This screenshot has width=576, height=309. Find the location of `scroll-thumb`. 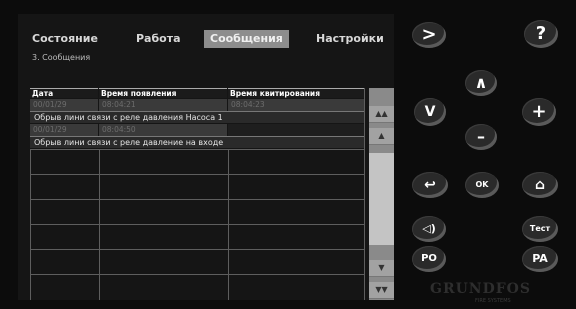

scroll-thumb is located at coordinates (381, 199).